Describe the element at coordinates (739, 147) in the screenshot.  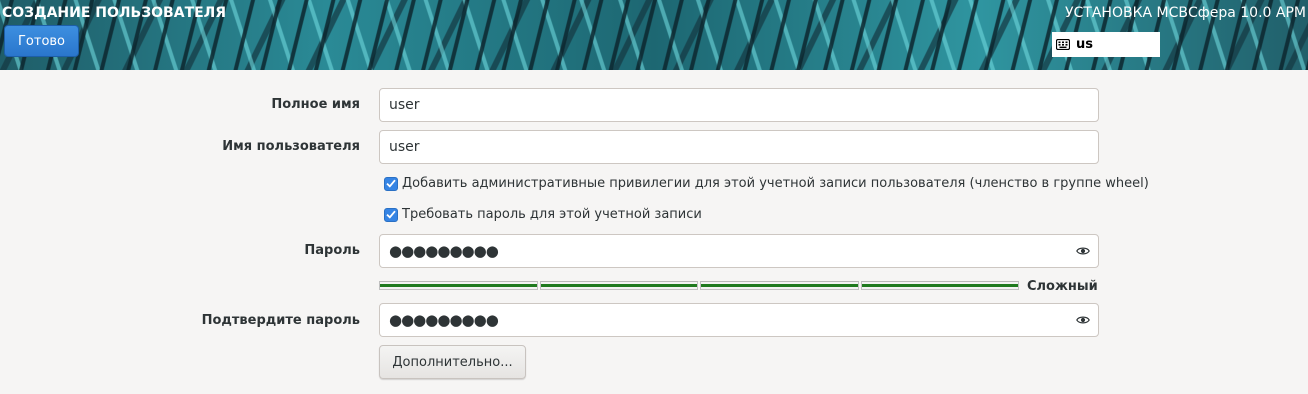
I see `username-input: user` at that location.